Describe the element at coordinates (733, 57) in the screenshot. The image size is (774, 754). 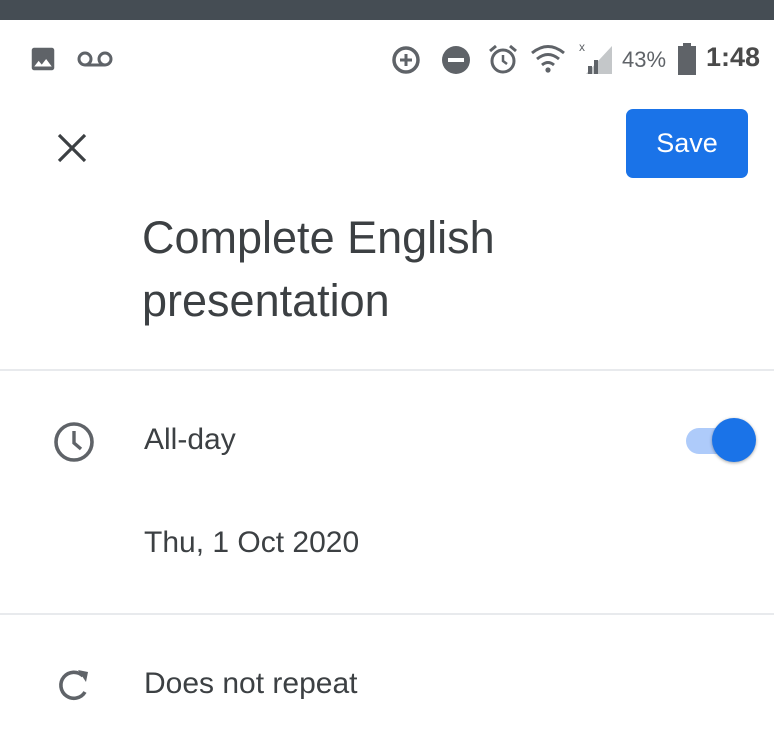
I see `status-time: 1:48` at that location.